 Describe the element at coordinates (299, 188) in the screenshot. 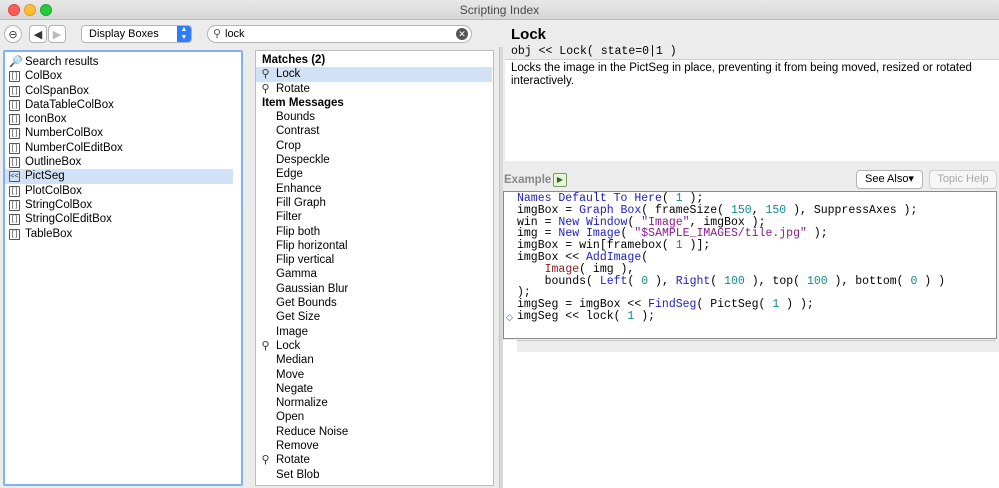

I see `message-item-label: Enhance` at that location.